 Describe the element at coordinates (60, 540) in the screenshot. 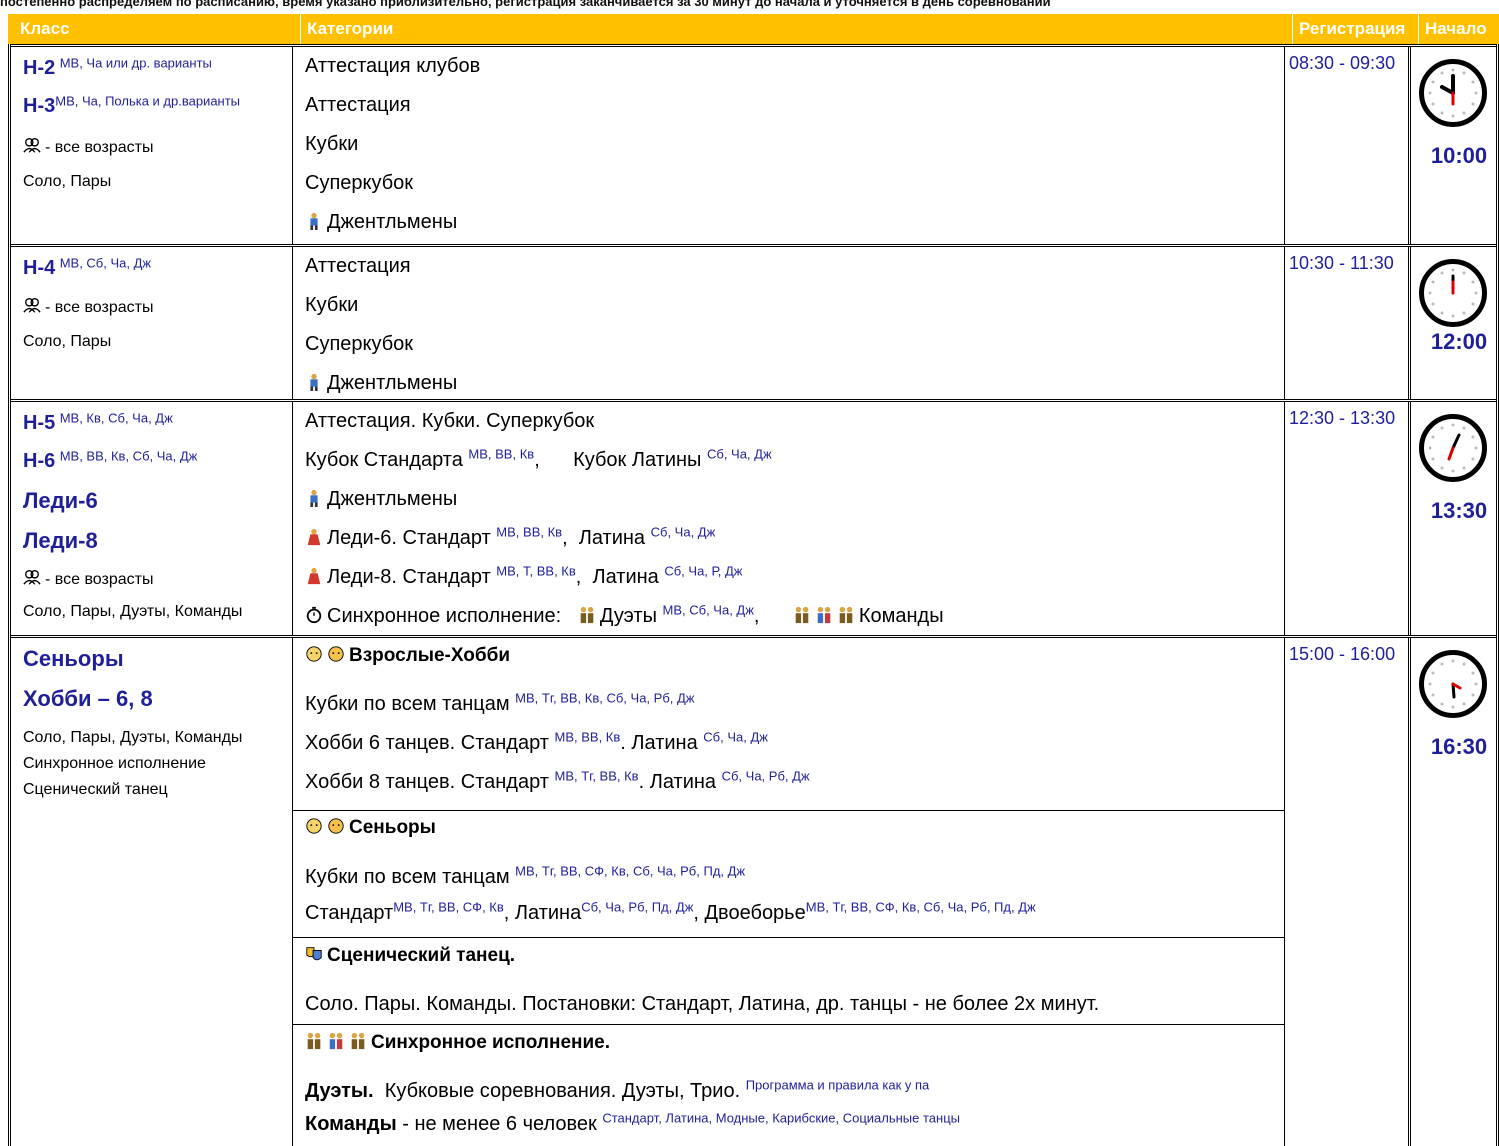

I see `class-code: Леди-8` at that location.